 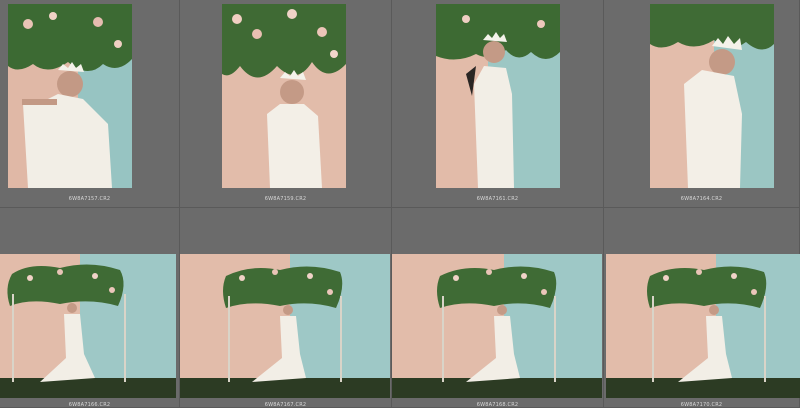 I want to click on grid-cell-1: 6W8A7157.CR2, so click(x=90, y=104).